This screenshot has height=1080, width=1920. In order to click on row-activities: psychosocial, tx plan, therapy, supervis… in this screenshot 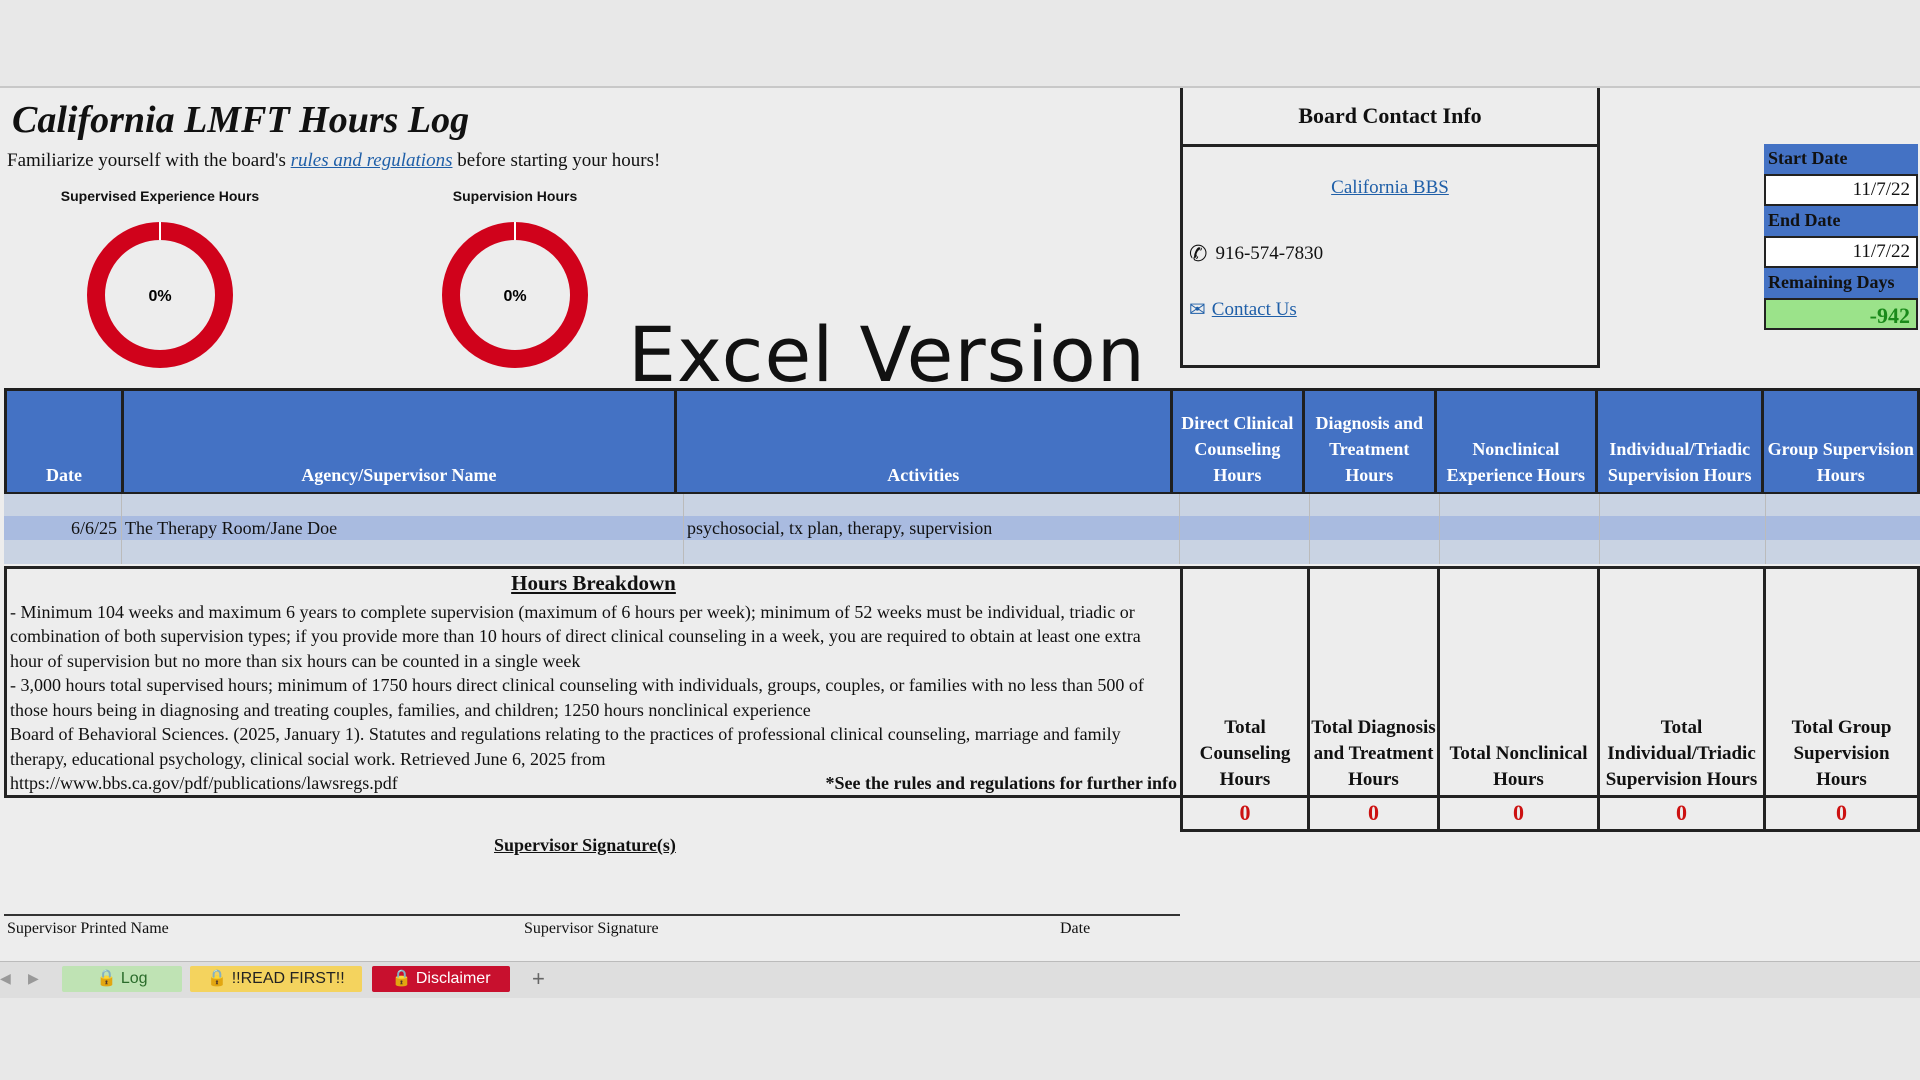, I will do `click(932, 528)`.